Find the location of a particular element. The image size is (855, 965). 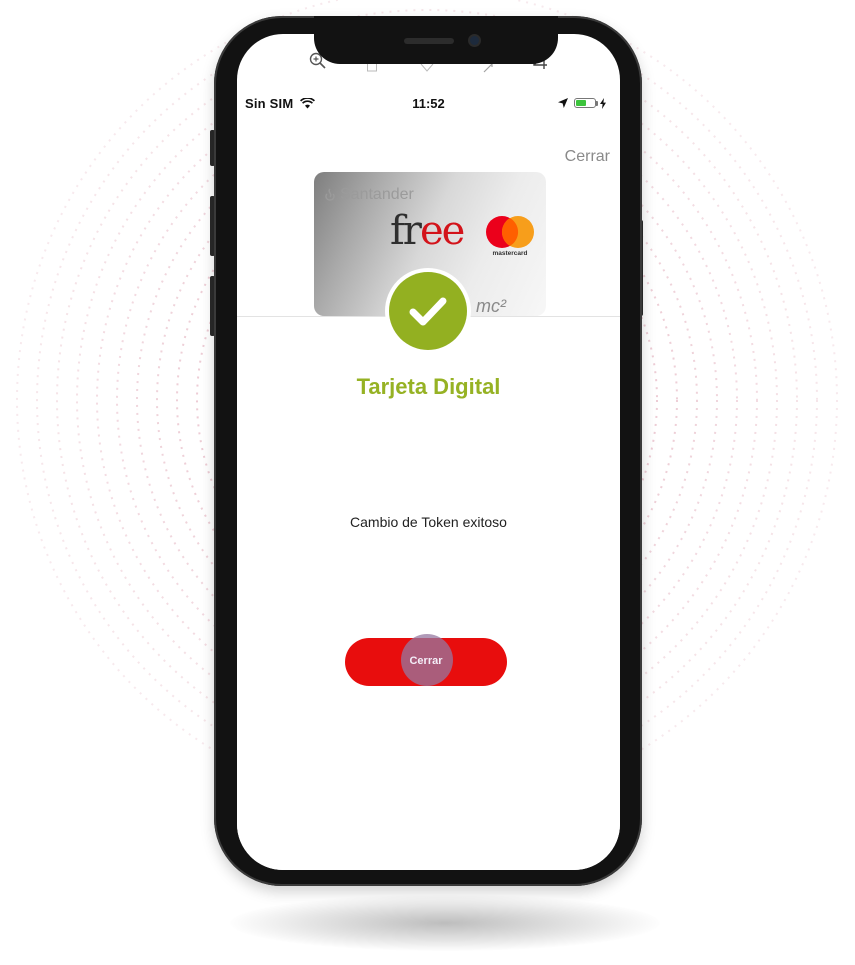

dialog-title: Tarjeta Digital is located at coordinates (428, 386).